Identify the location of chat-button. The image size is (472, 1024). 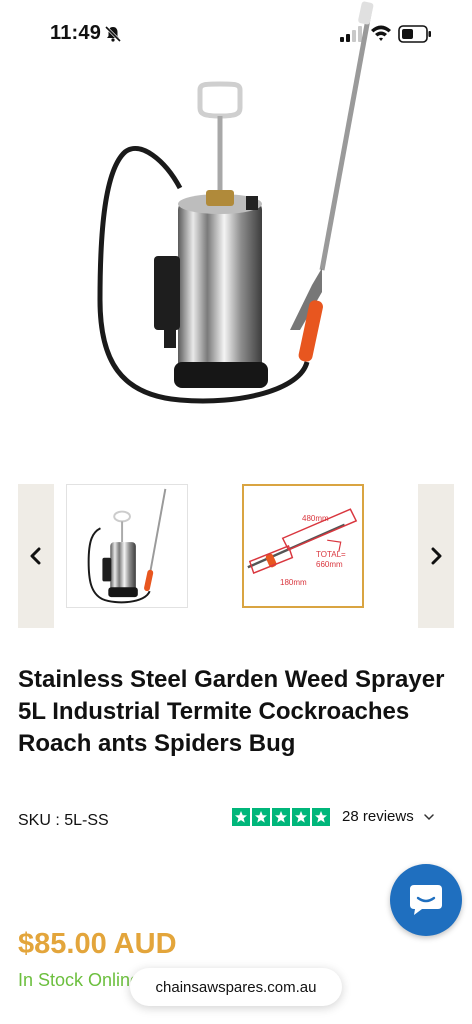
(426, 900).